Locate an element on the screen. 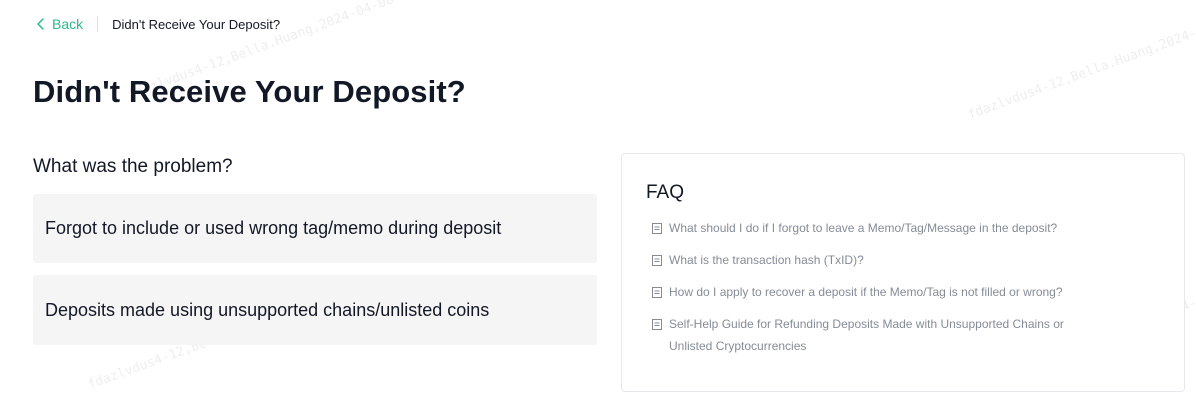  faq-item-label: What is the transaction hash (TxID)? is located at coordinates (766, 260).